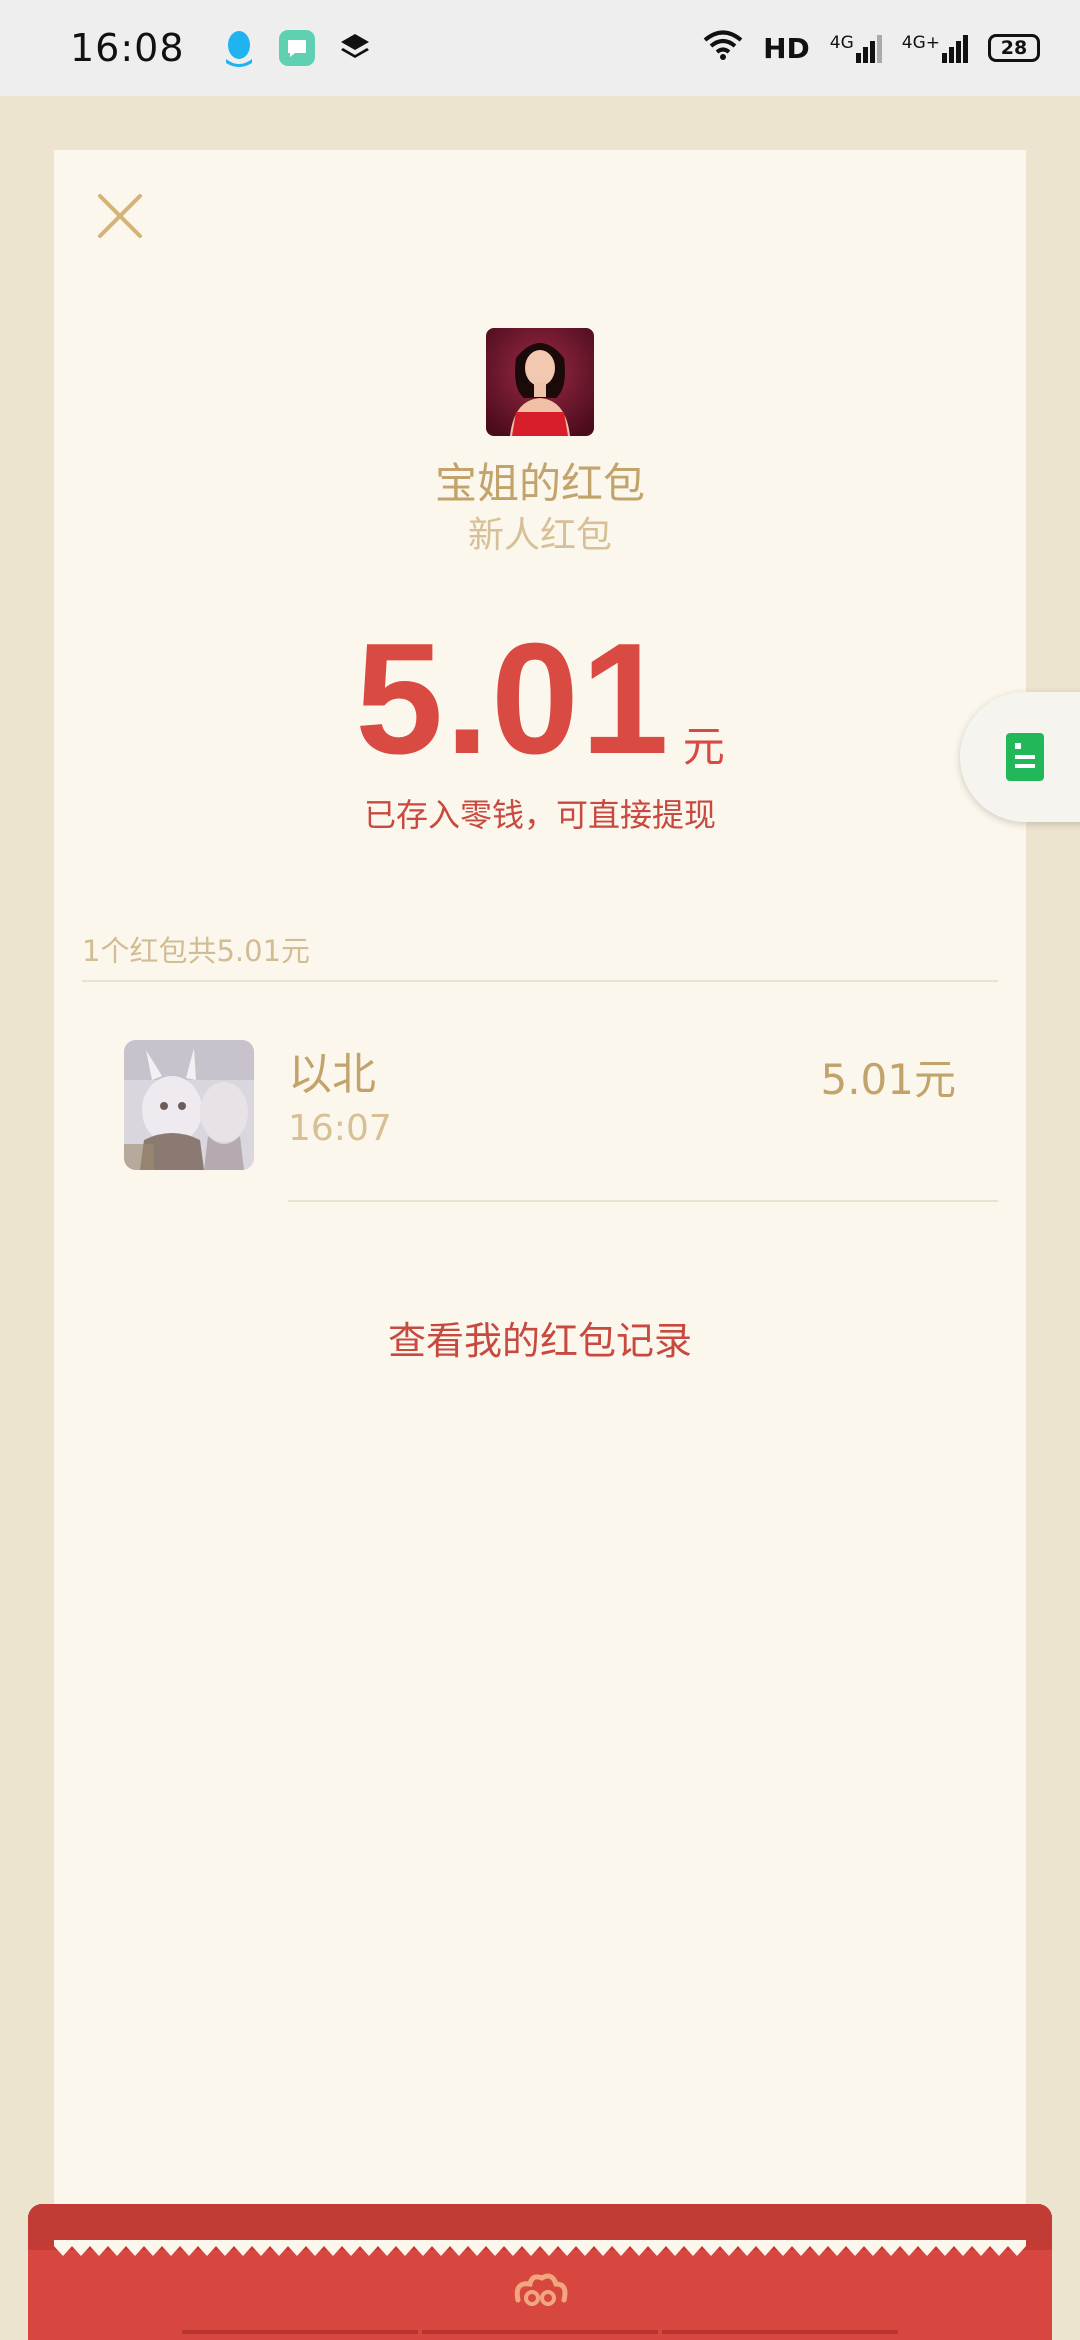  I want to click on amount-value: 5.01, so click(513, 699).